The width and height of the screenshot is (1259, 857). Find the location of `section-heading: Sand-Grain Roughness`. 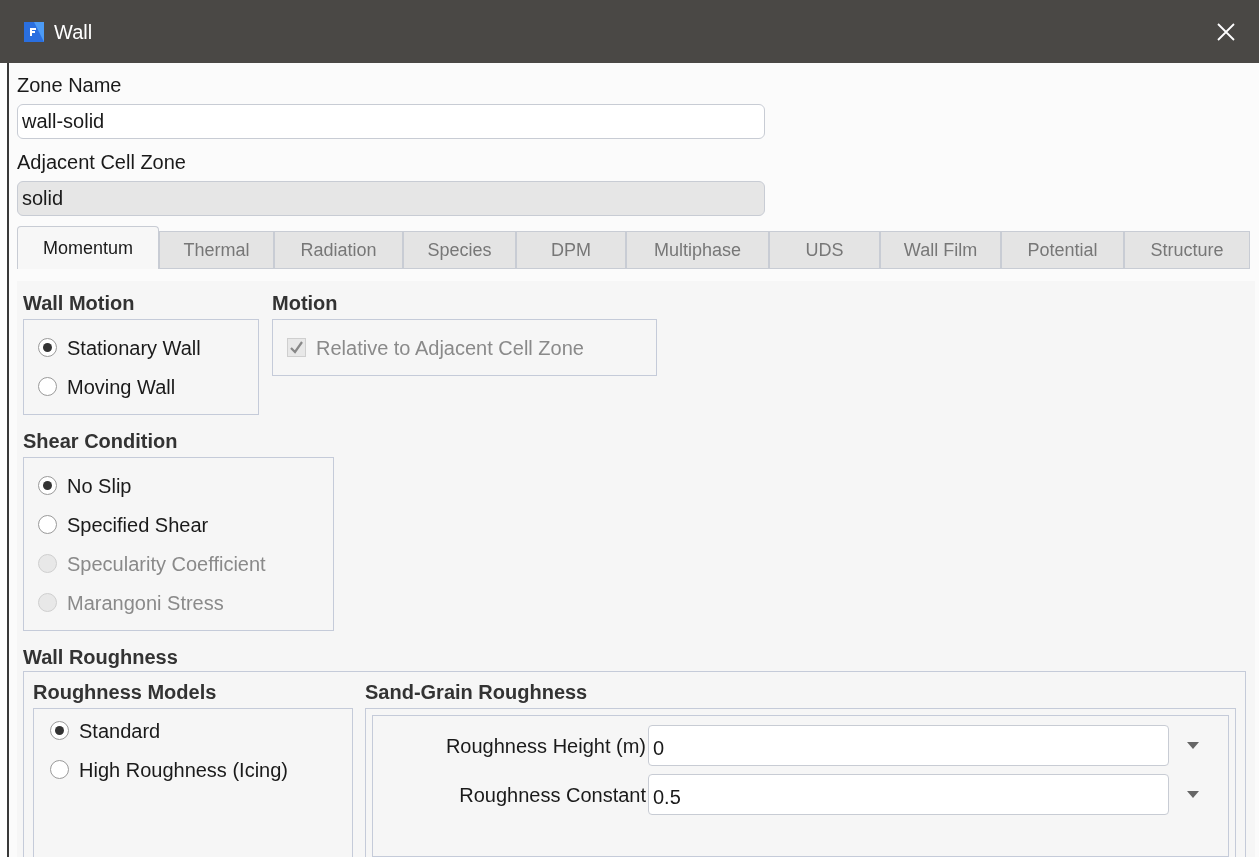

section-heading: Sand-Grain Roughness is located at coordinates (477, 692).